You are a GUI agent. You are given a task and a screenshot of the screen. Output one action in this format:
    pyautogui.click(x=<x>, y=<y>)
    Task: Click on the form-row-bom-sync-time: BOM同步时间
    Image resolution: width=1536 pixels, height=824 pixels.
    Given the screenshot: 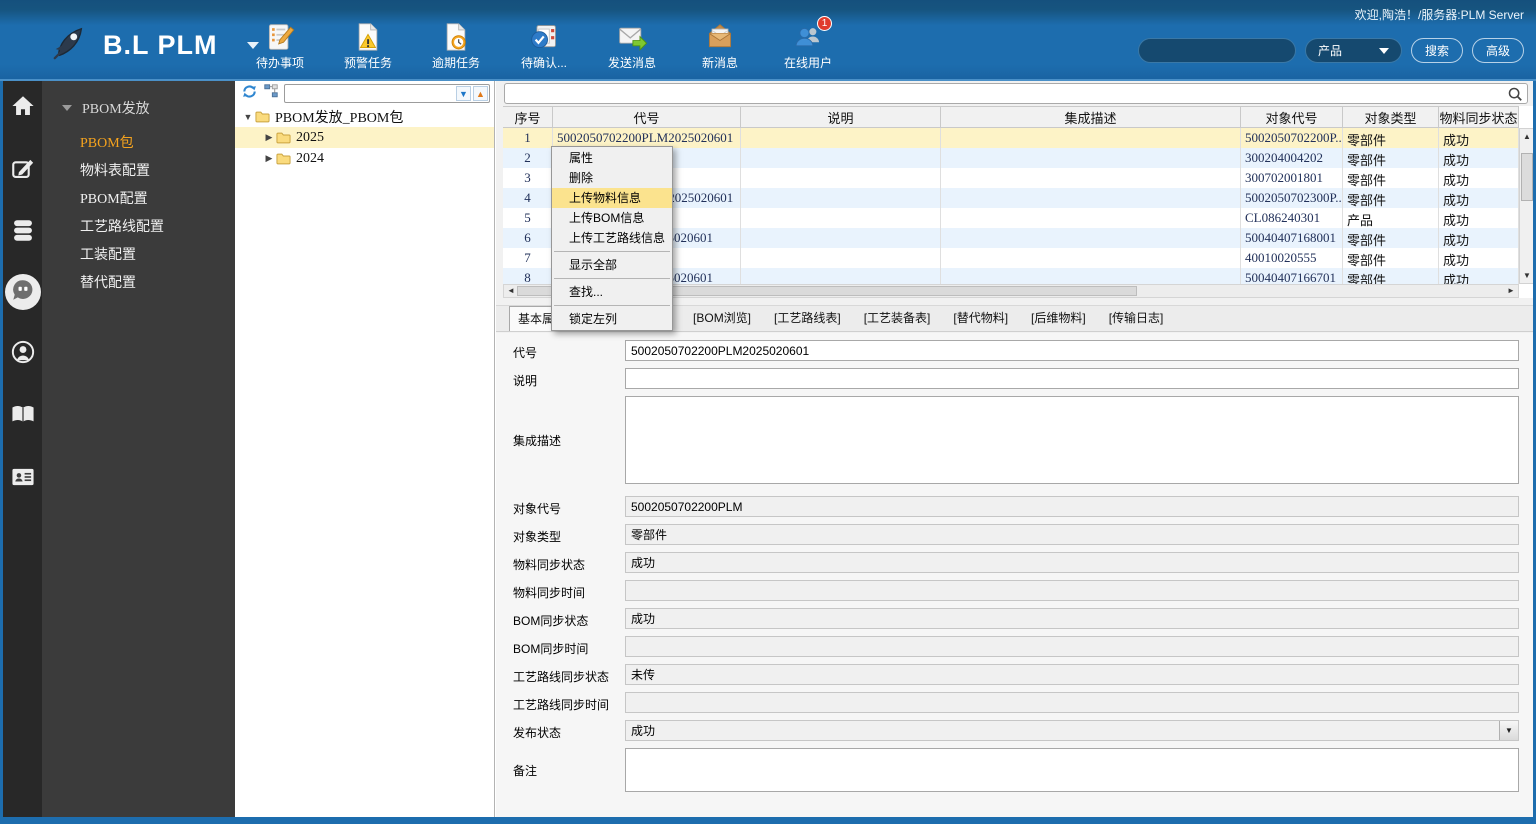 What is the action you would take?
    pyautogui.click(x=1016, y=646)
    